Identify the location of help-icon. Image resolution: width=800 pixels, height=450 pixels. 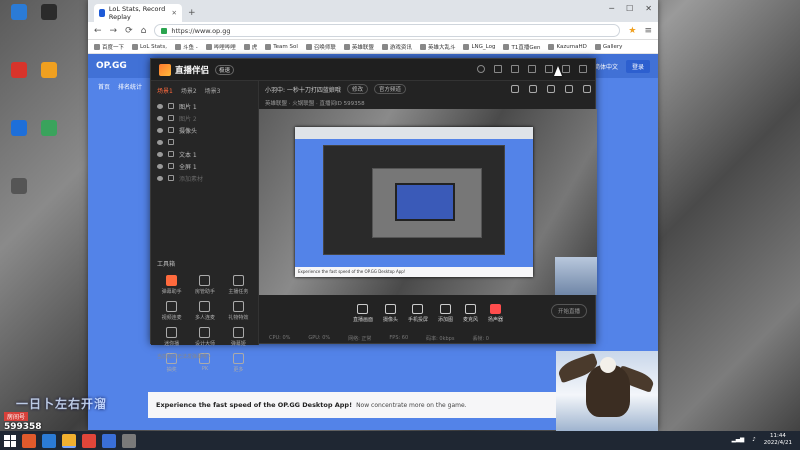
(532, 69).